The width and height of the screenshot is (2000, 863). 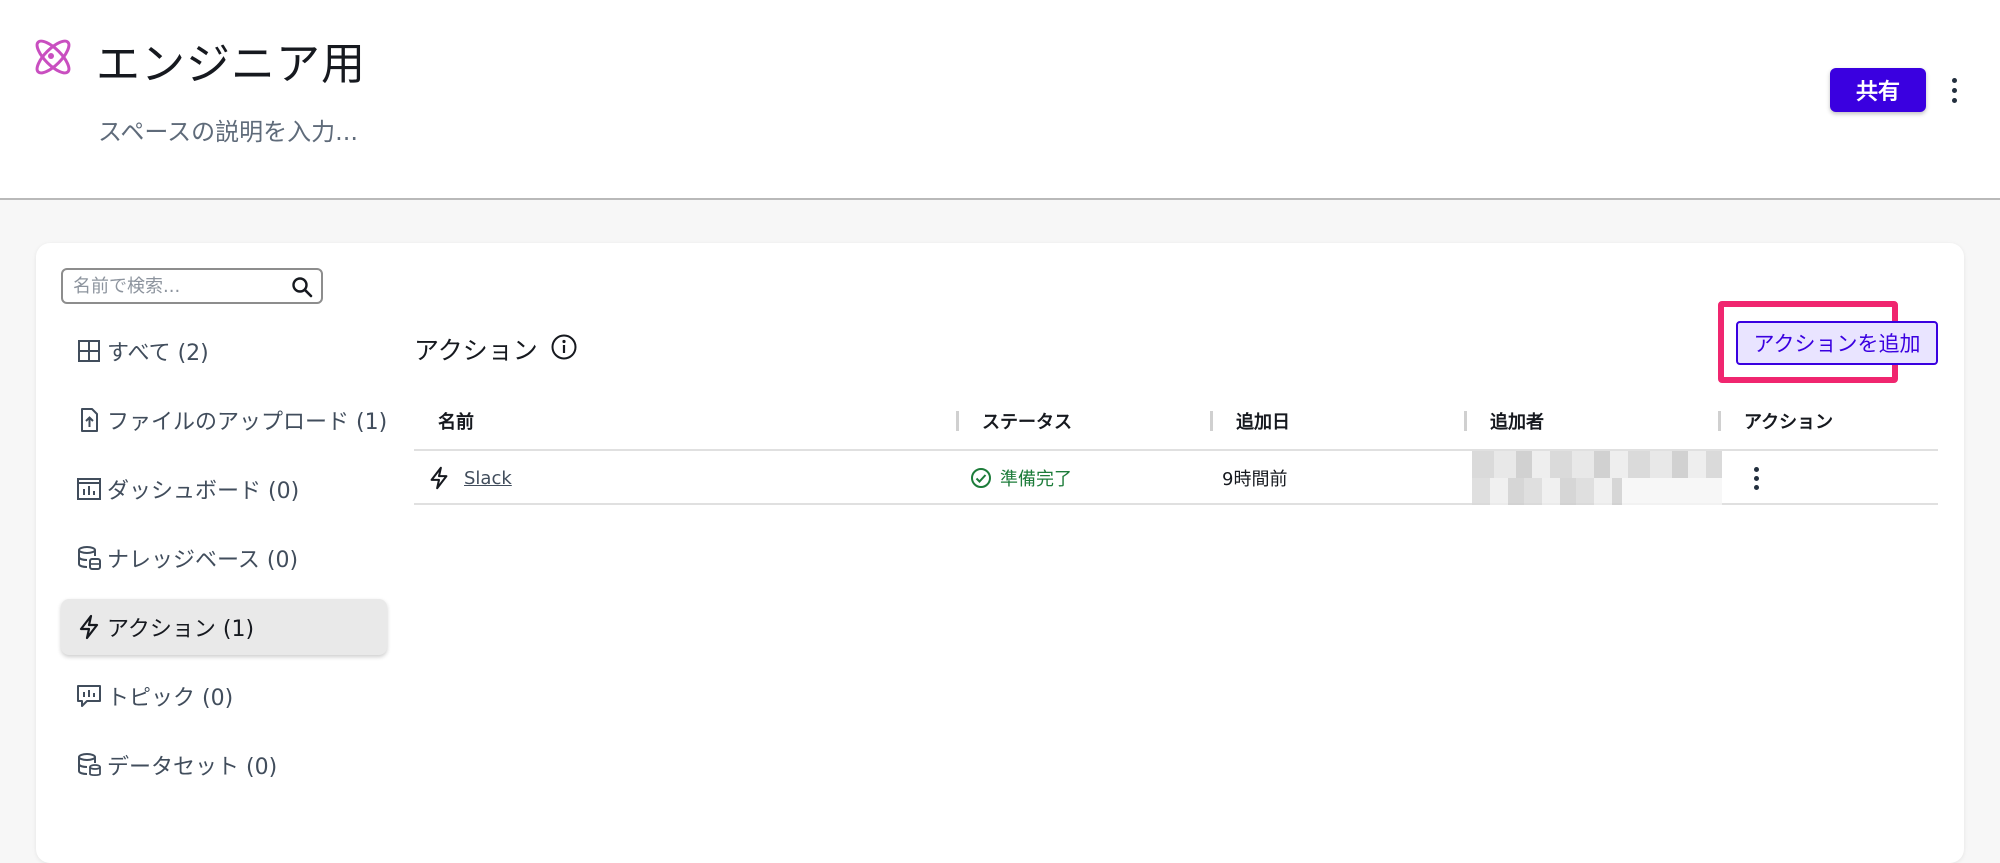 I want to click on more-options-icon, so click(x=1954, y=90).